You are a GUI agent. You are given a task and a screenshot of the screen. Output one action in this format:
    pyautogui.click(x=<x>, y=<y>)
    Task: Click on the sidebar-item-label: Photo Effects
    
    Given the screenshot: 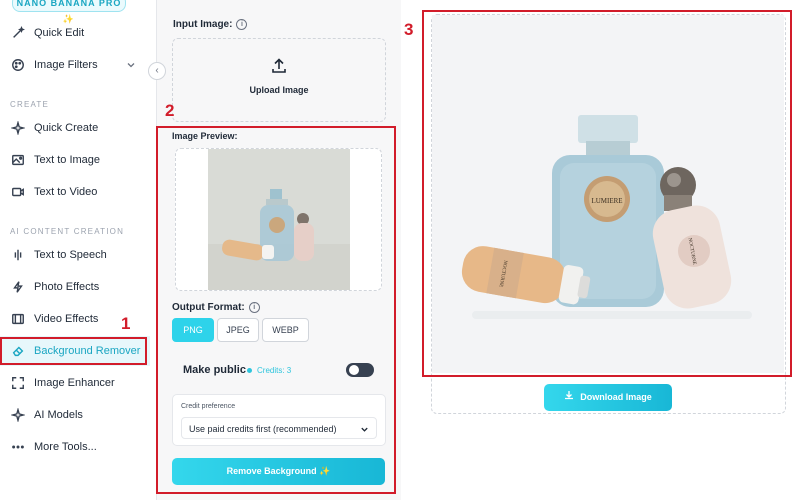 What is the action you would take?
    pyautogui.click(x=67, y=287)
    